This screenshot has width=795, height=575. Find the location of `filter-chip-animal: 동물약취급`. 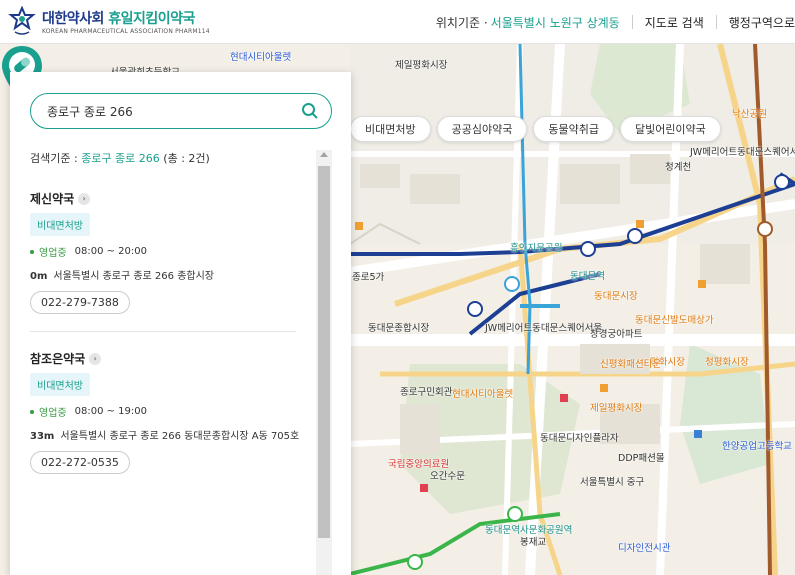

filter-chip-animal: 동물약취급 is located at coordinates (573, 129).